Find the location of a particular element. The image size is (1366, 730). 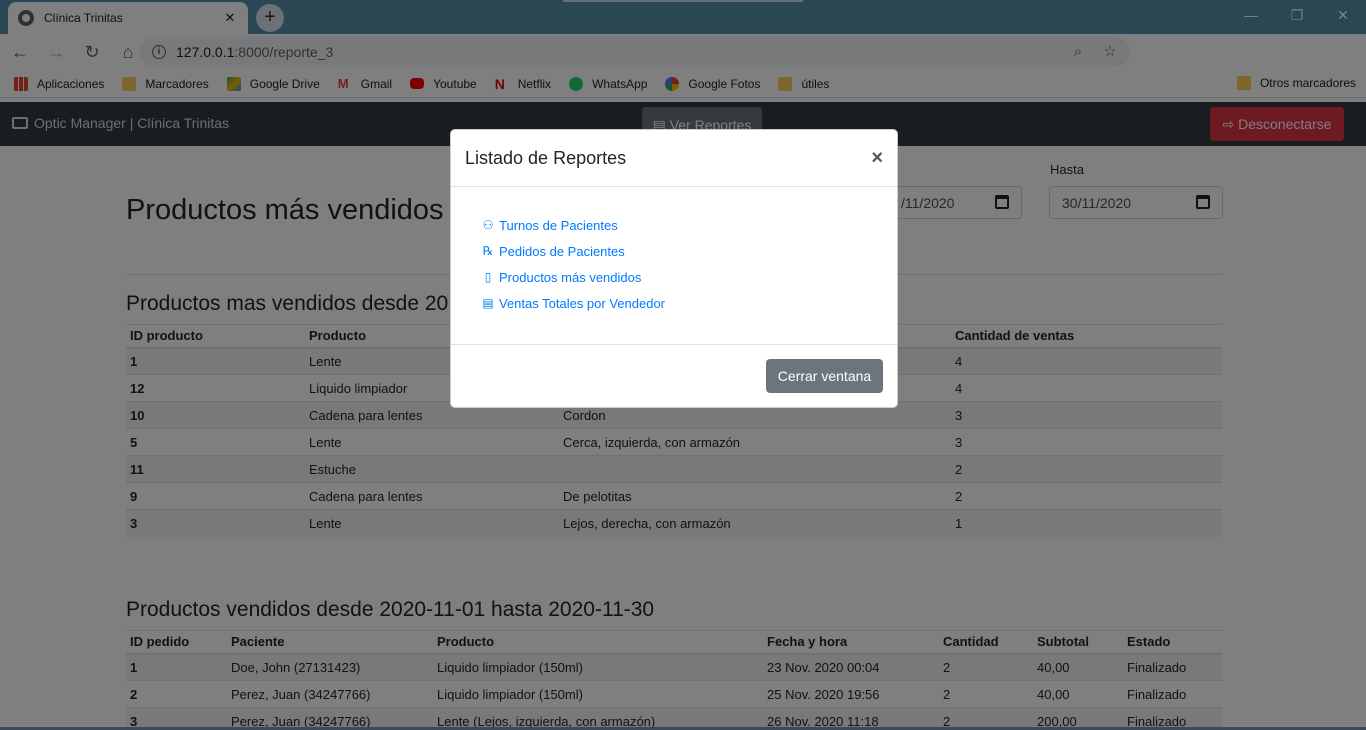

modal-title: Listado de Reportes is located at coordinates (546, 158).